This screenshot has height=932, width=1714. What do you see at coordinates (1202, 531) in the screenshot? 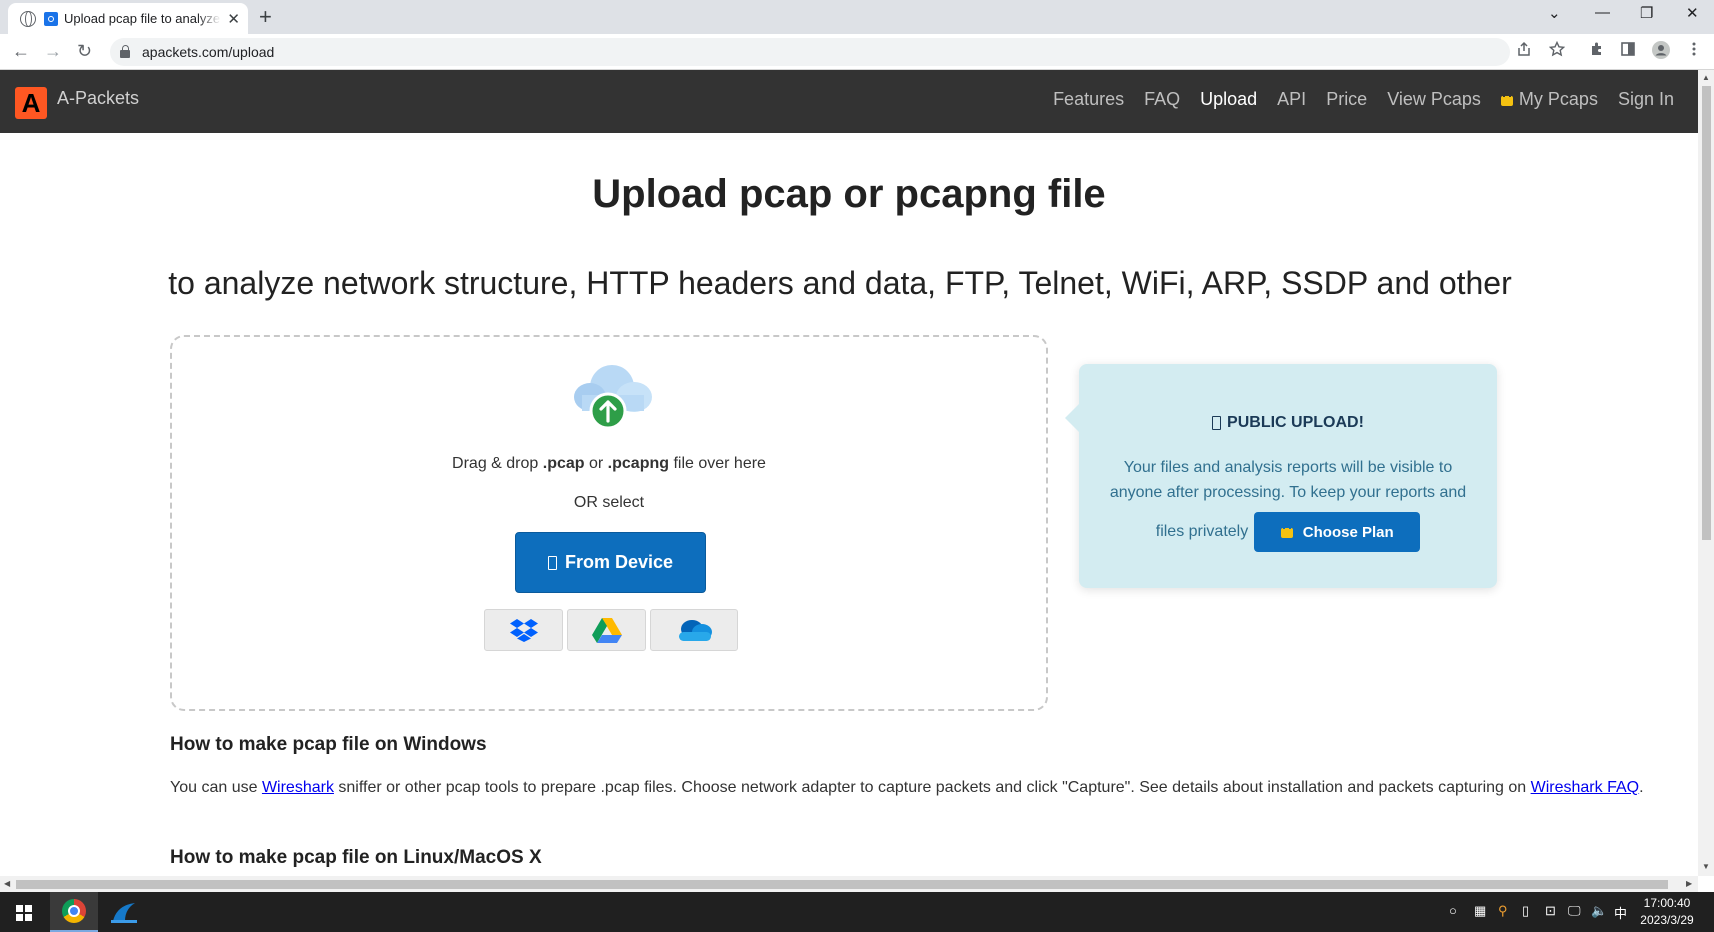
I see `notice-tail: files privately` at bounding box center [1202, 531].